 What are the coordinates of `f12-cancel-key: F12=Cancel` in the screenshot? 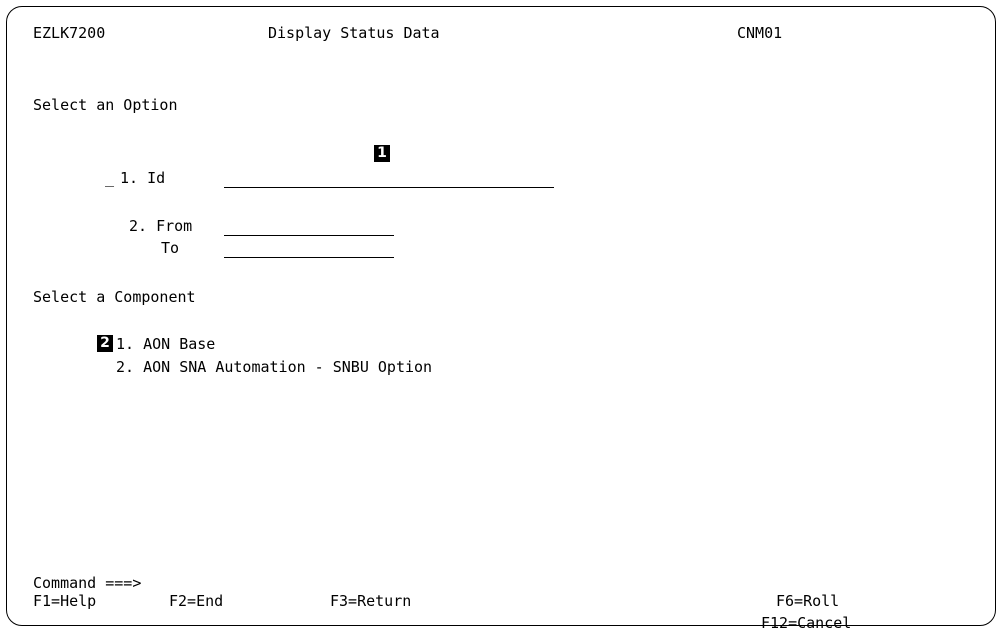 It's located at (806, 623).